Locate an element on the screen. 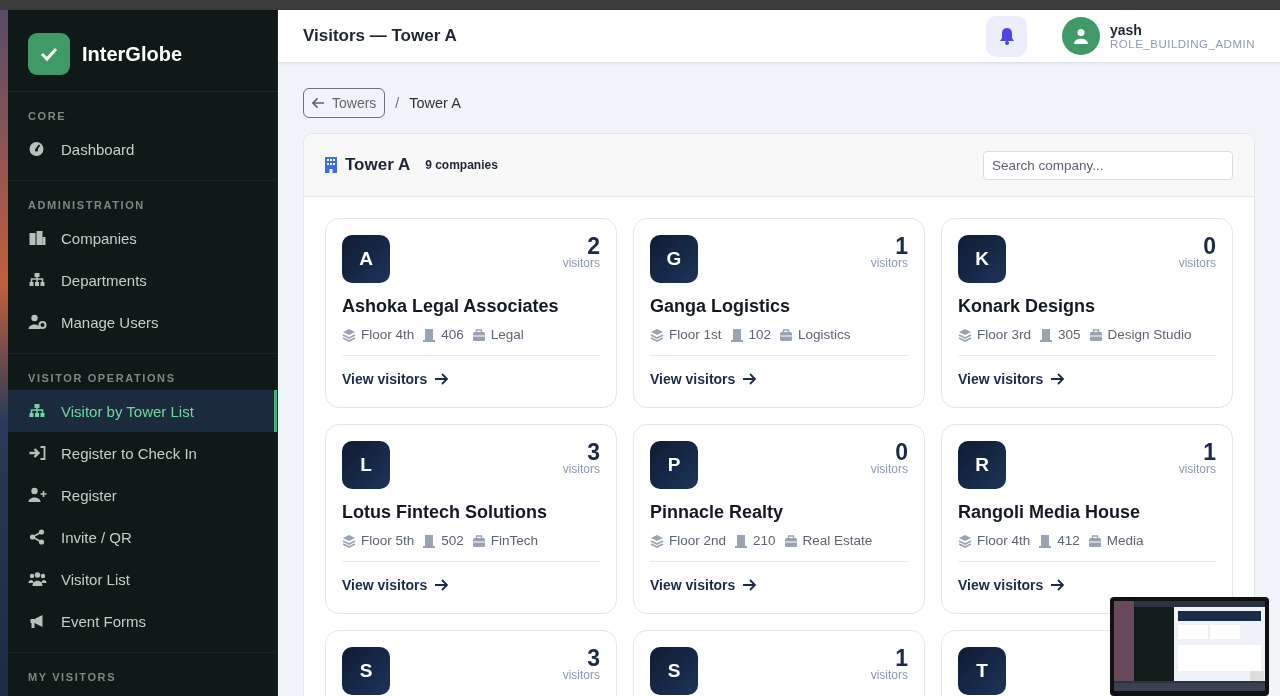  company-initial: A is located at coordinates (366, 259).